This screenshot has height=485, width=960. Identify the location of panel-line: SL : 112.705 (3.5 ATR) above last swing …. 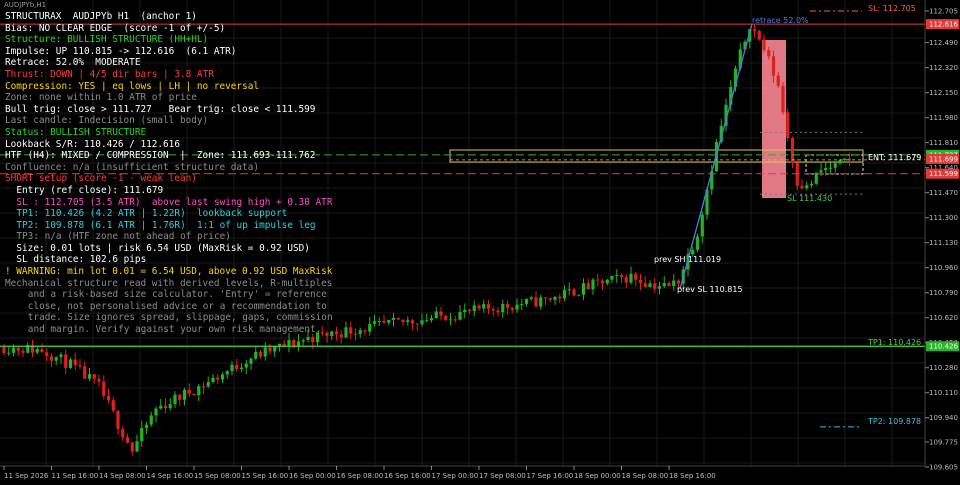
(174, 202).